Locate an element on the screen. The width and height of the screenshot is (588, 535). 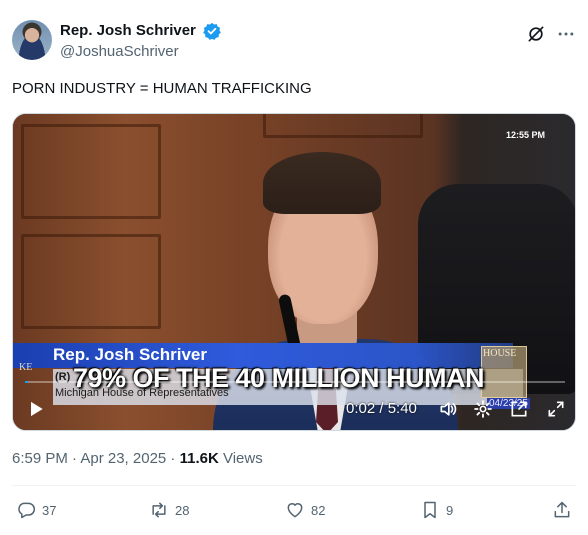
house-logo-text: HOUSE is located at coordinates (500, 353).